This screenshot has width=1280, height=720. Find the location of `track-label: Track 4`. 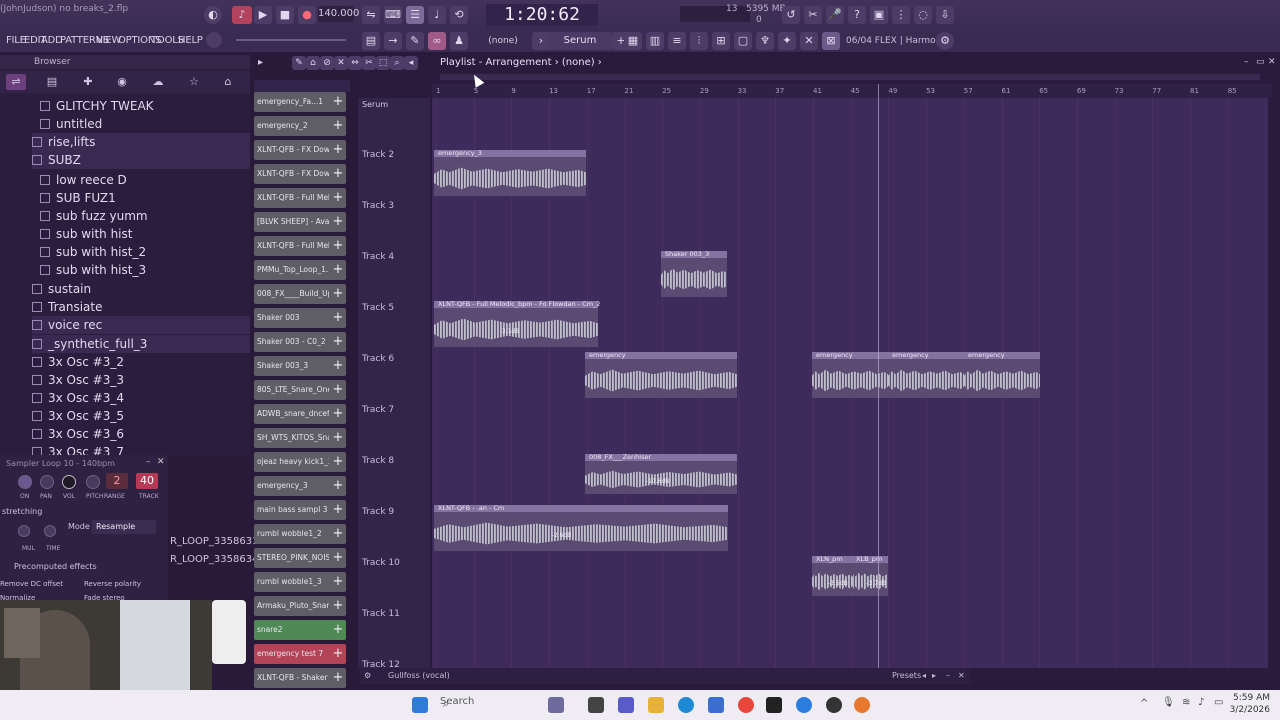

track-label: Track 4 is located at coordinates (378, 257).